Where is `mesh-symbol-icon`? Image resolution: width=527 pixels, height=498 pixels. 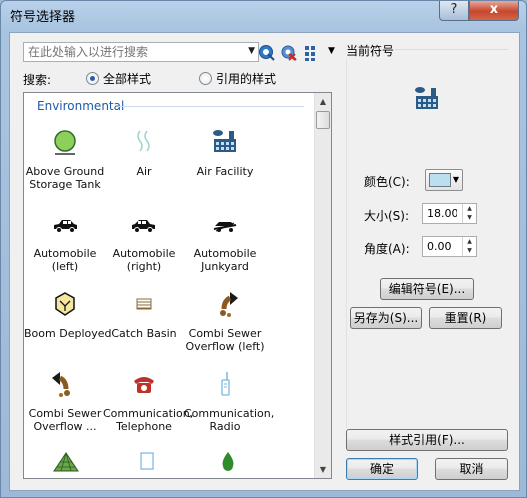
mesh-symbol-icon is located at coordinates (66, 461).